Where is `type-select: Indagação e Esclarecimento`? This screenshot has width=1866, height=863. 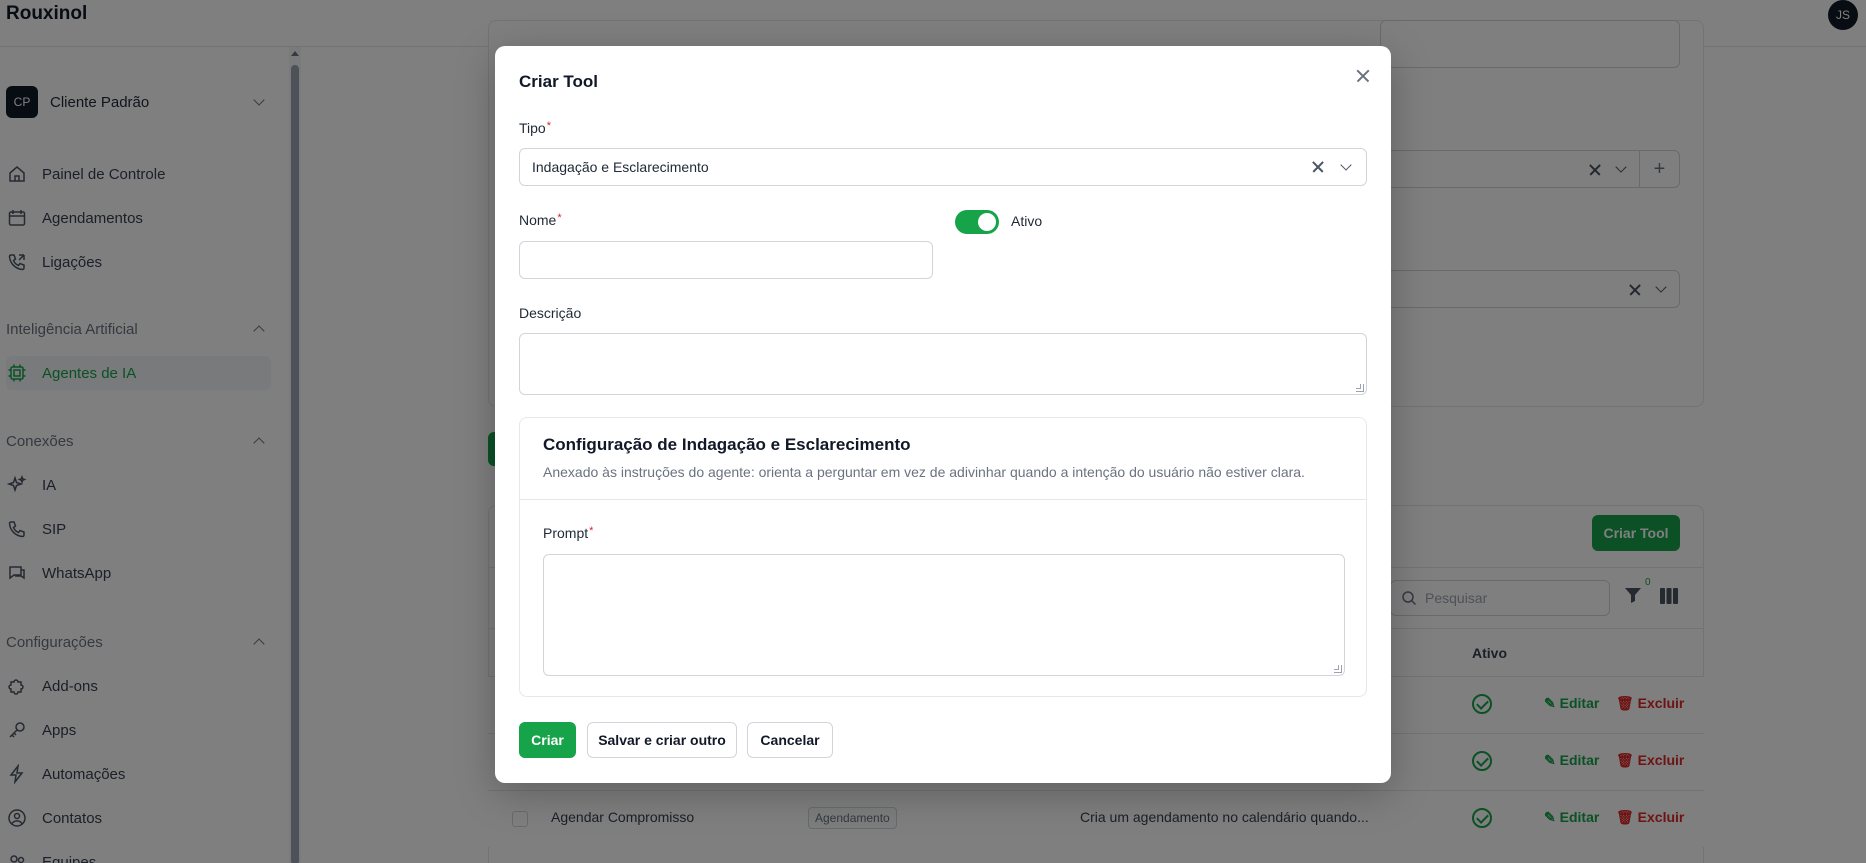 type-select: Indagação e Esclarecimento is located at coordinates (943, 167).